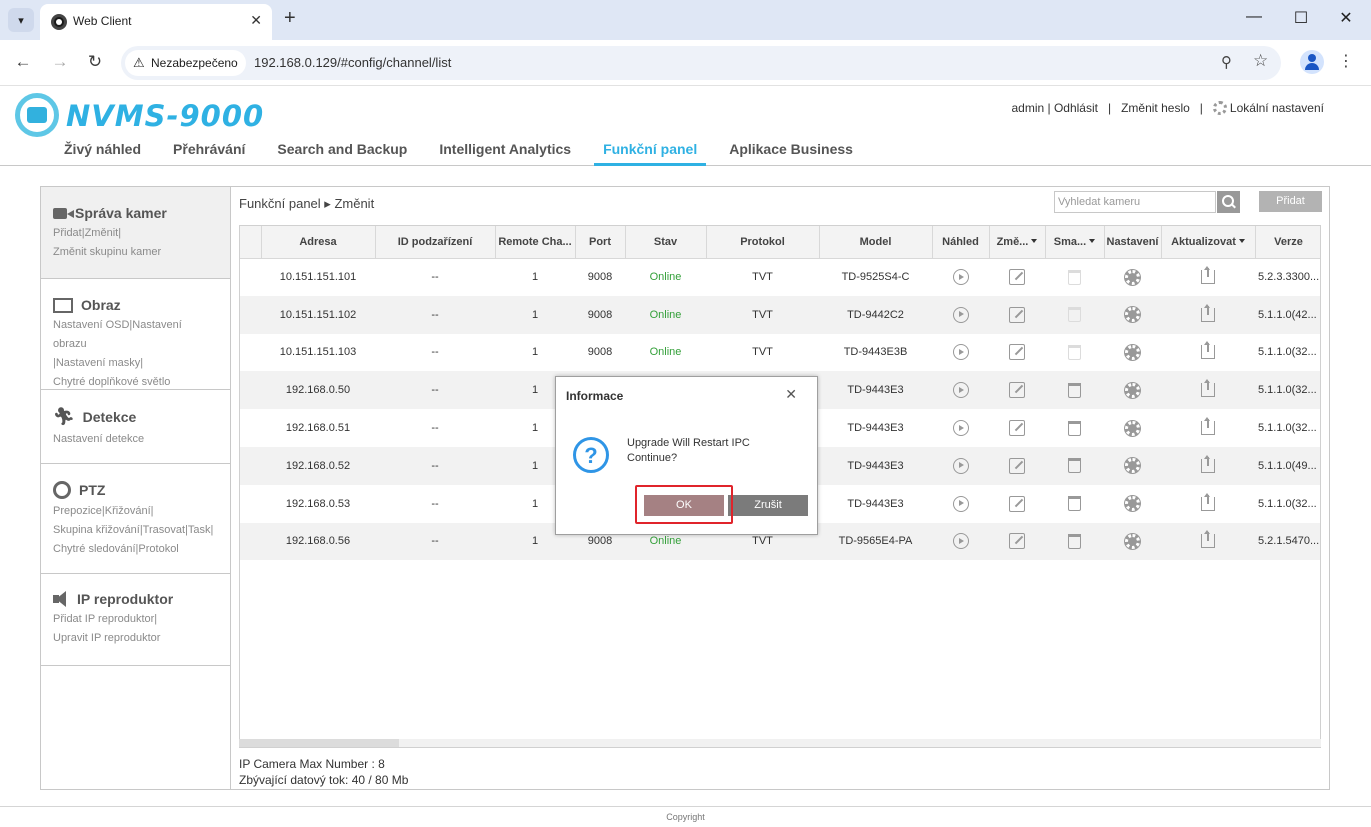 This screenshot has height=827, width=1371. I want to click on column-header: Verze, so click(1287, 242).